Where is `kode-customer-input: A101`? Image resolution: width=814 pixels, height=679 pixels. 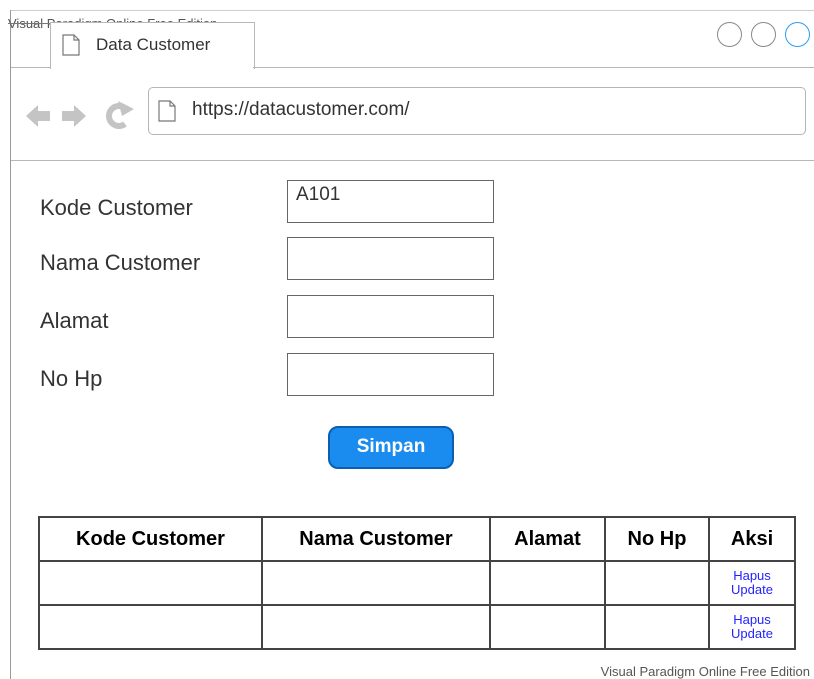 kode-customer-input: A101 is located at coordinates (390, 201).